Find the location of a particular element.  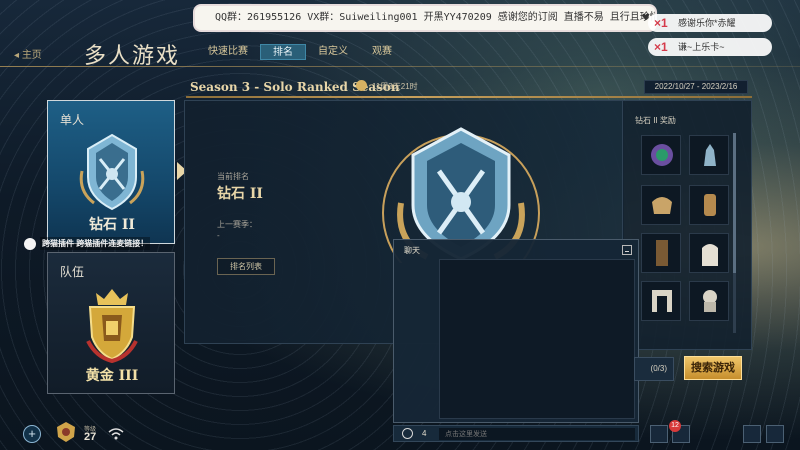

chat-title: 聊天 is located at coordinates (412, 250).